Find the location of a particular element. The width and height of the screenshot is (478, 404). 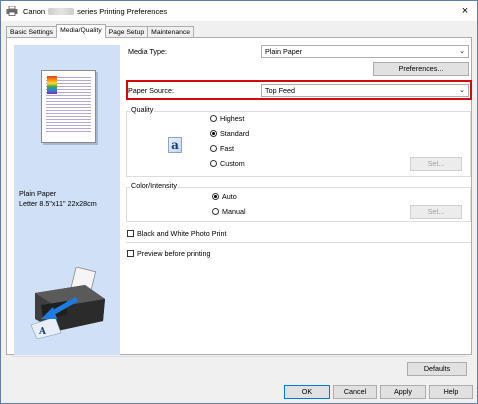

quality-custom-radio: Custom is located at coordinates (227, 163).